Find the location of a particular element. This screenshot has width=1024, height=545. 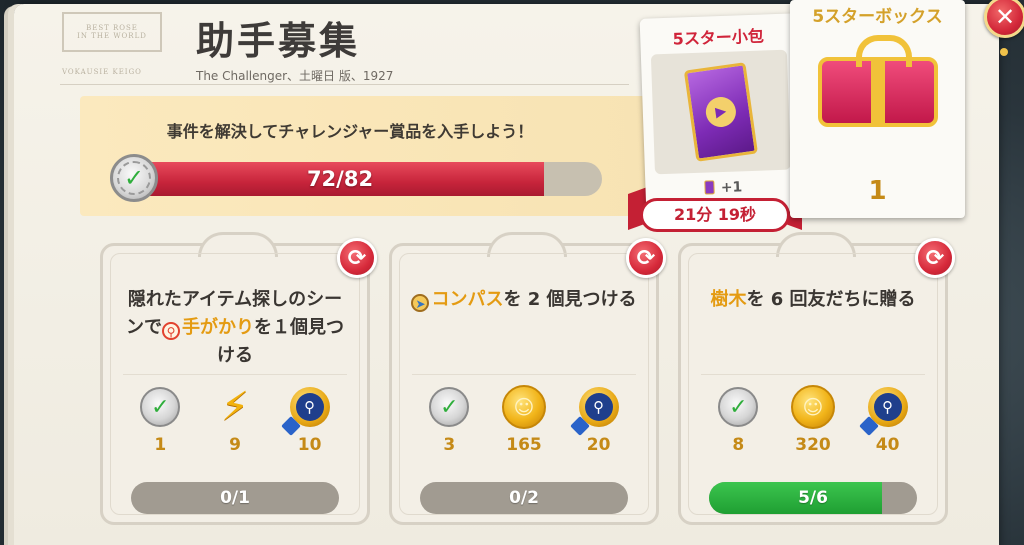

reward-value: 9 is located at coordinates (235, 445).